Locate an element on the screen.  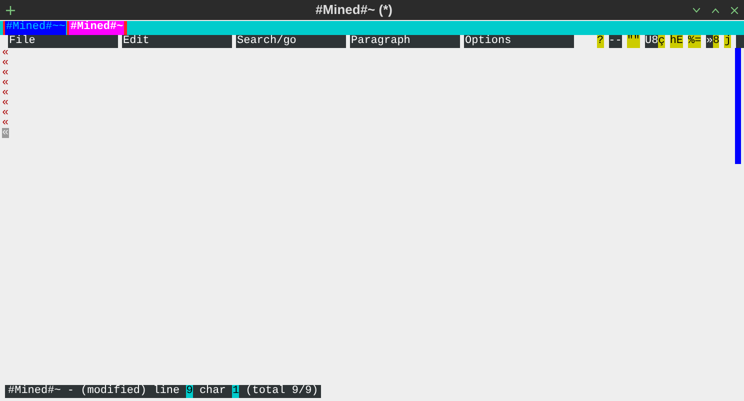
menu-bar-end is located at coordinates (740, 41).